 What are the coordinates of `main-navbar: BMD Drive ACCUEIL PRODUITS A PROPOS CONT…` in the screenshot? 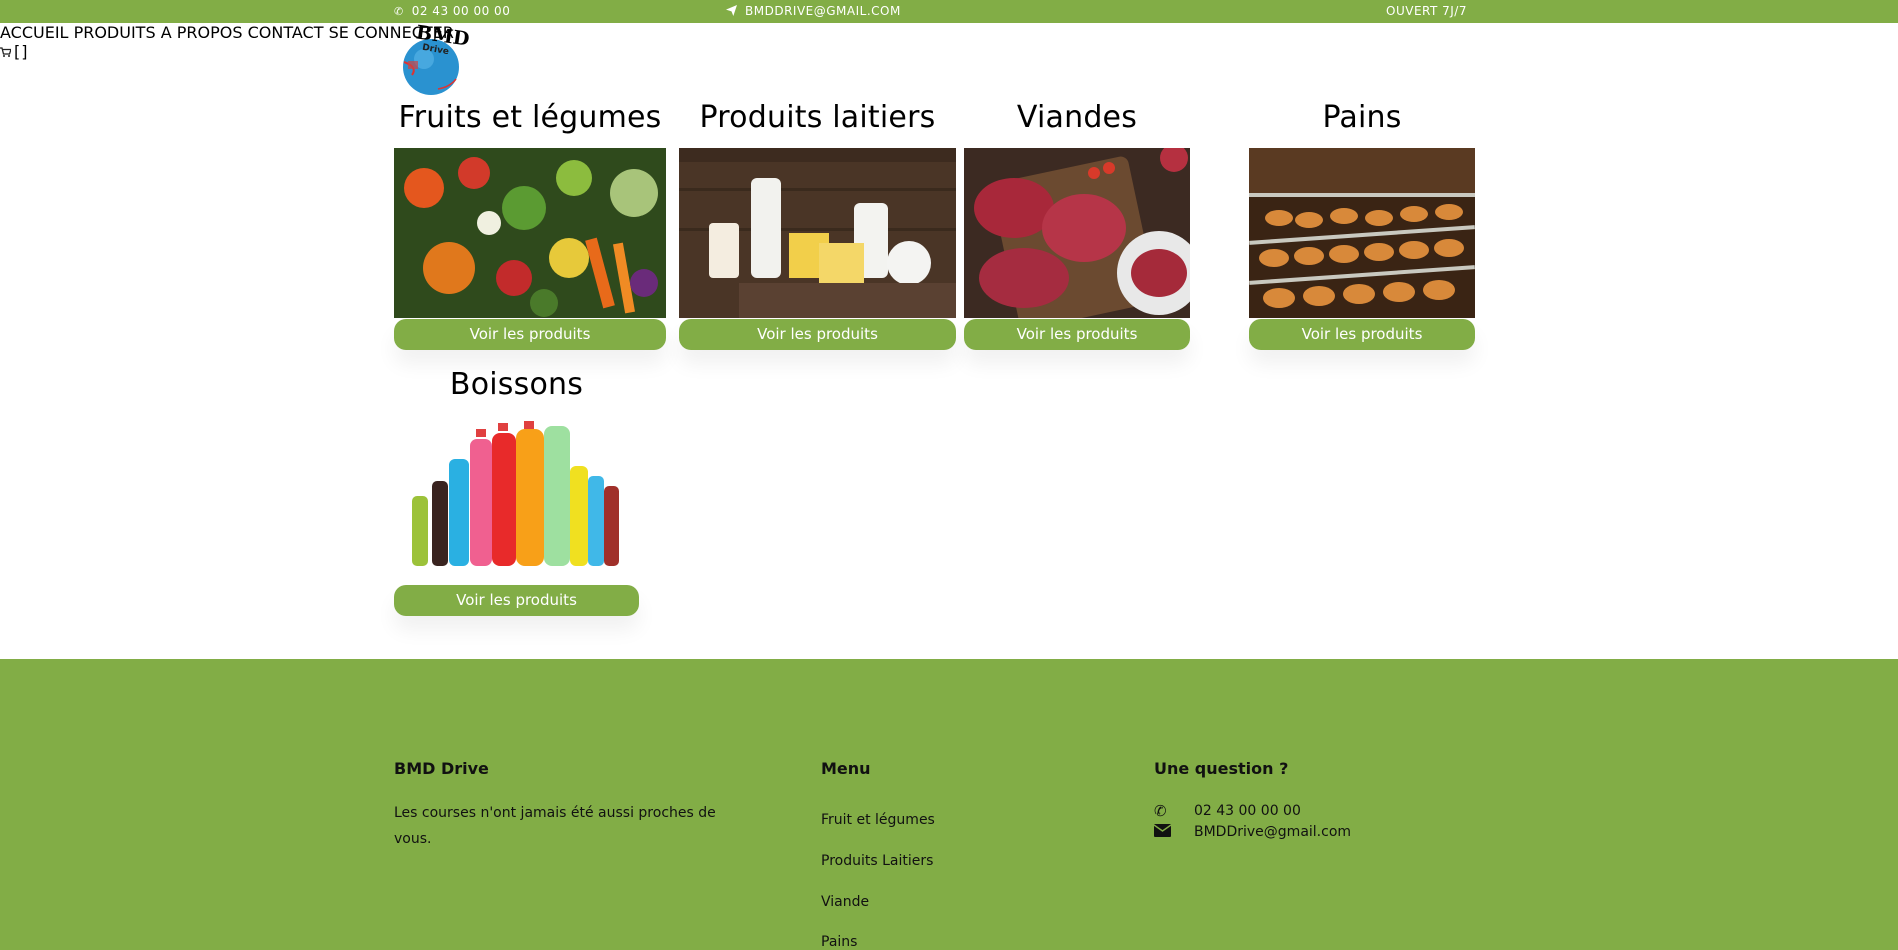 It's located at (949, 60).